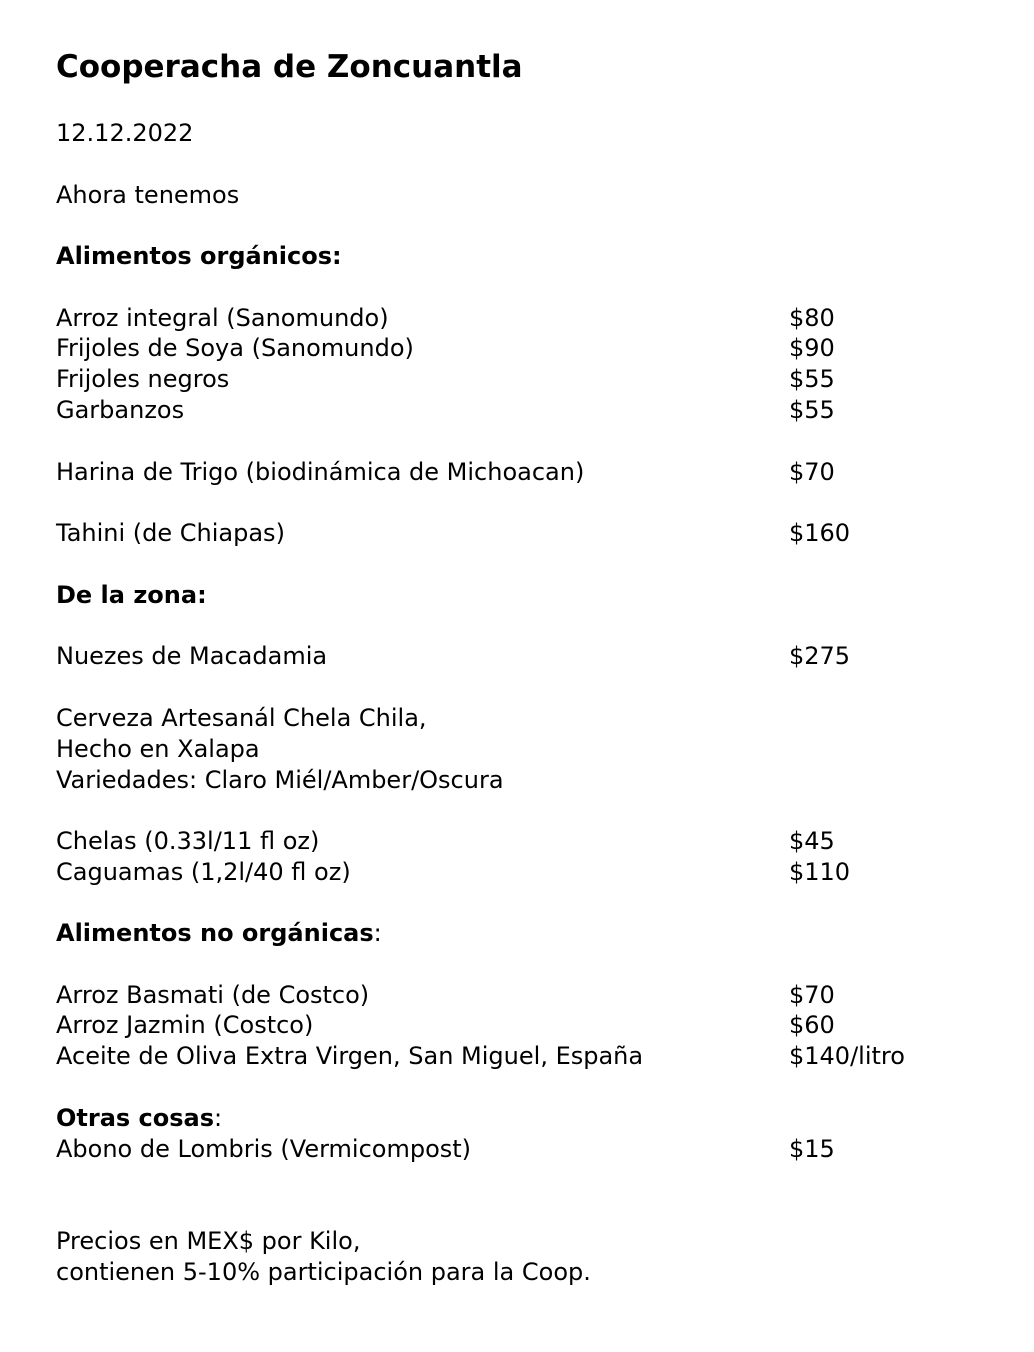 This screenshot has width=1034, height=1352. Describe the element at coordinates (158, 749) in the screenshot. I see `beer-description-line: Hecho en Xalapa` at that location.